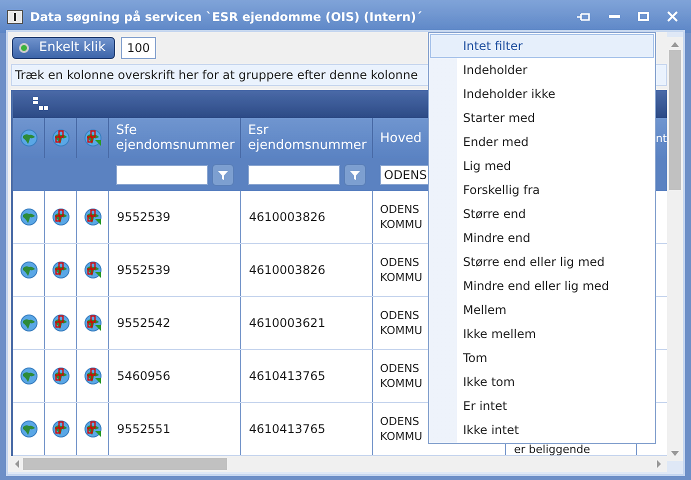 This screenshot has width=691, height=480. Describe the element at coordinates (138, 48) in the screenshot. I see `page-size-field: 100` at that location.